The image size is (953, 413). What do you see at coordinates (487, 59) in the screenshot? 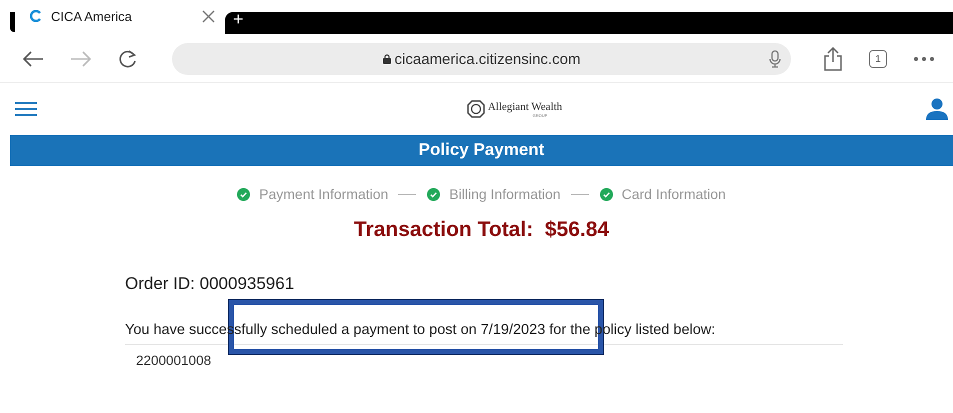
I see `url-text: cicaamerica.citizensinc.com` at bounding box center [487, 59].